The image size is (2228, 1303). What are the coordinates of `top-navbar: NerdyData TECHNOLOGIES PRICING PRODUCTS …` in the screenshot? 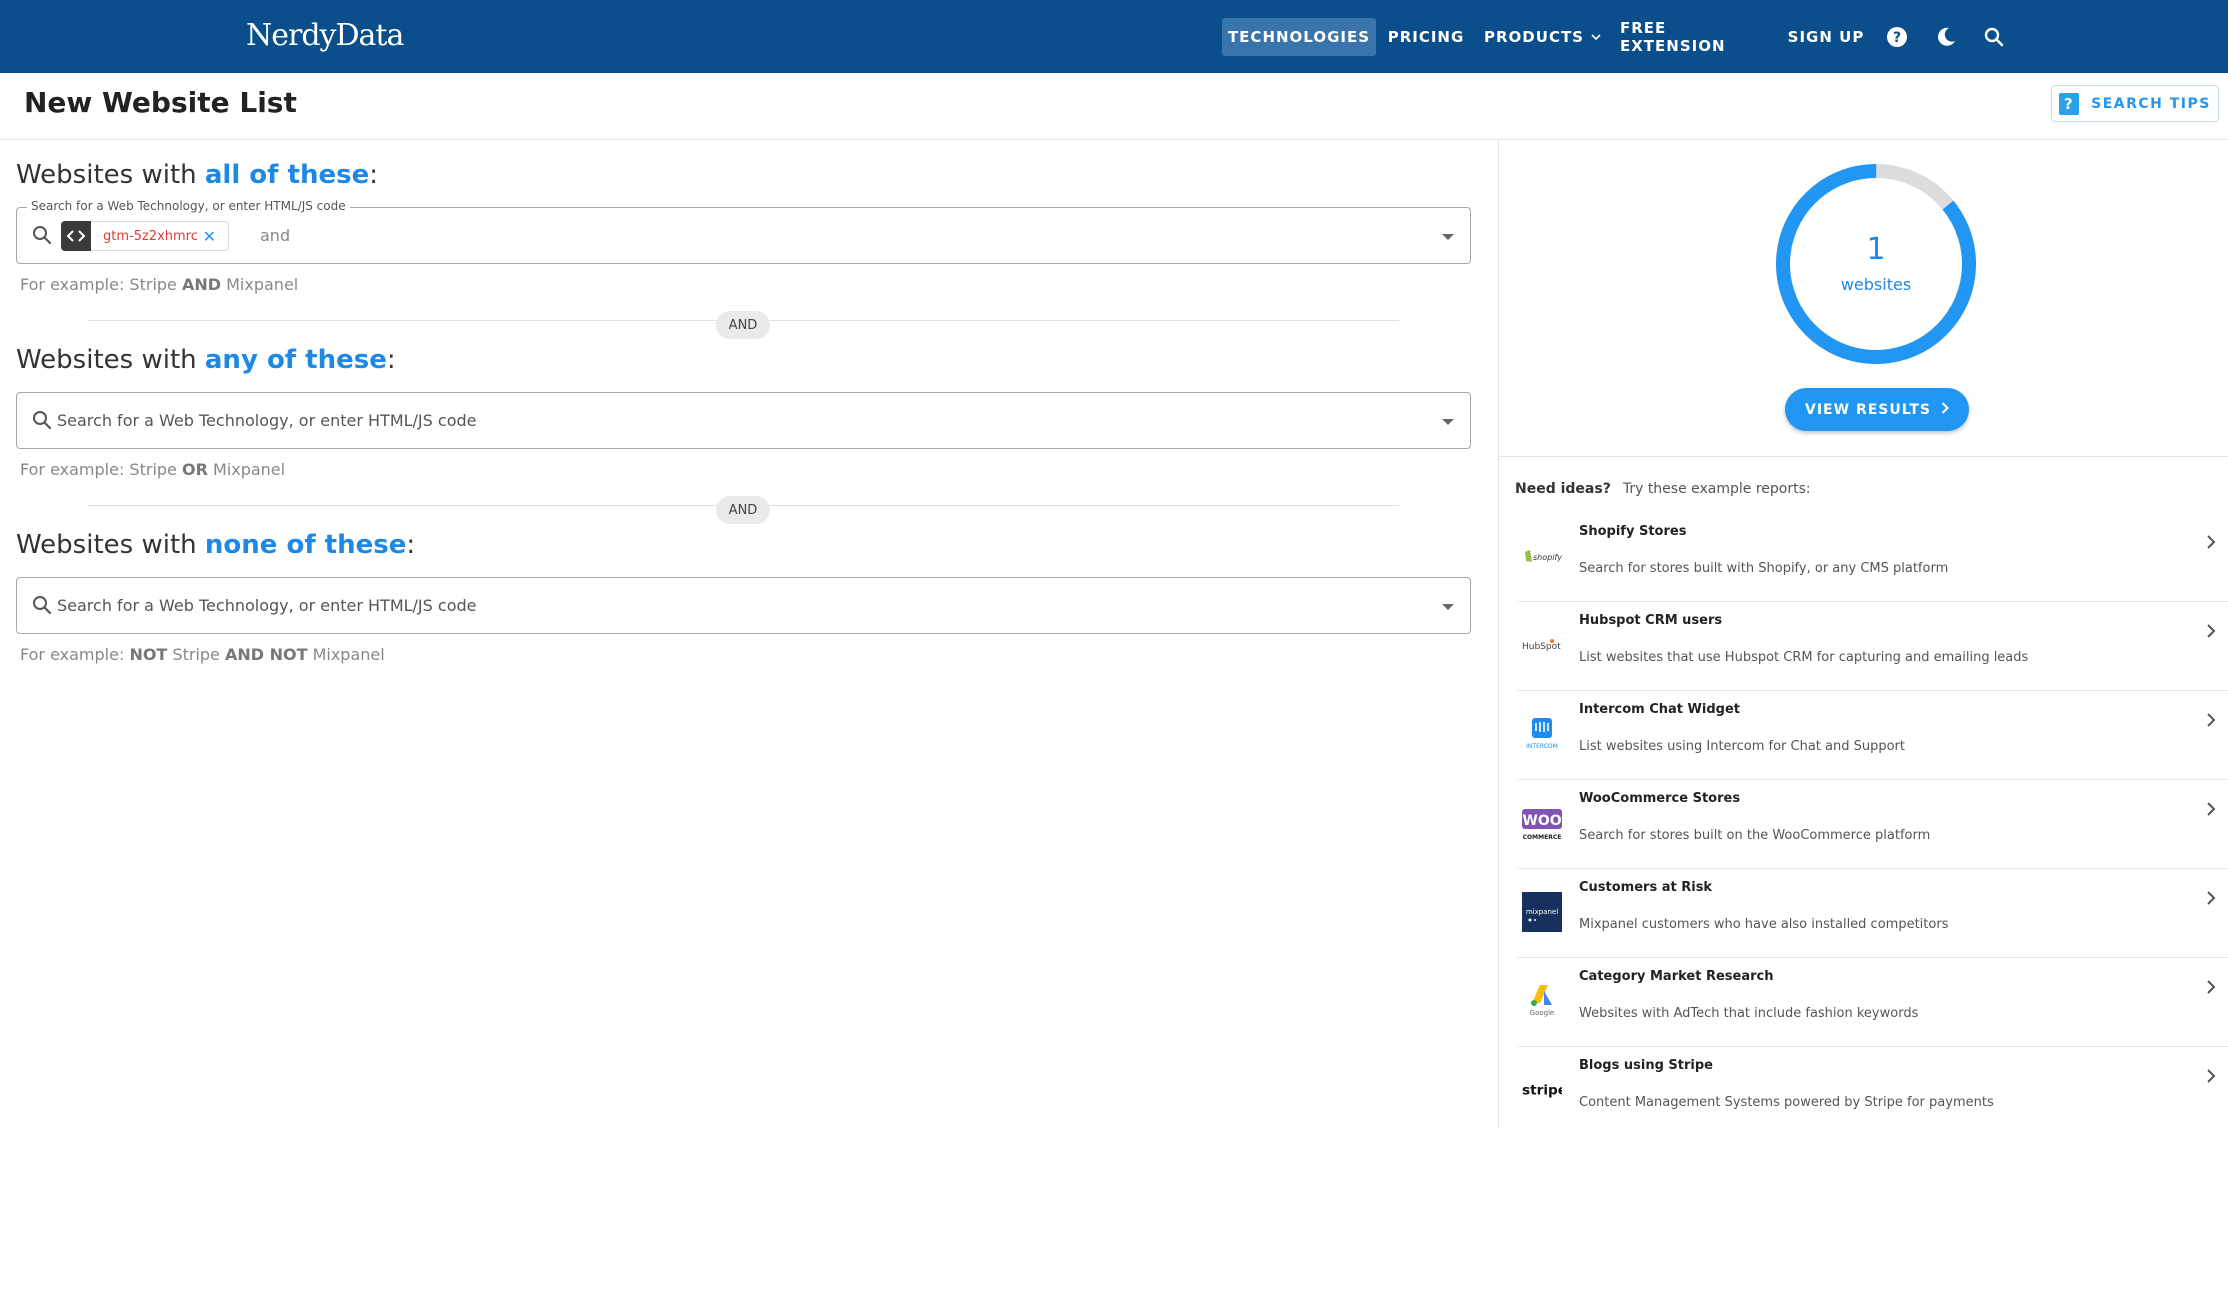 It's located at (1114, 36).